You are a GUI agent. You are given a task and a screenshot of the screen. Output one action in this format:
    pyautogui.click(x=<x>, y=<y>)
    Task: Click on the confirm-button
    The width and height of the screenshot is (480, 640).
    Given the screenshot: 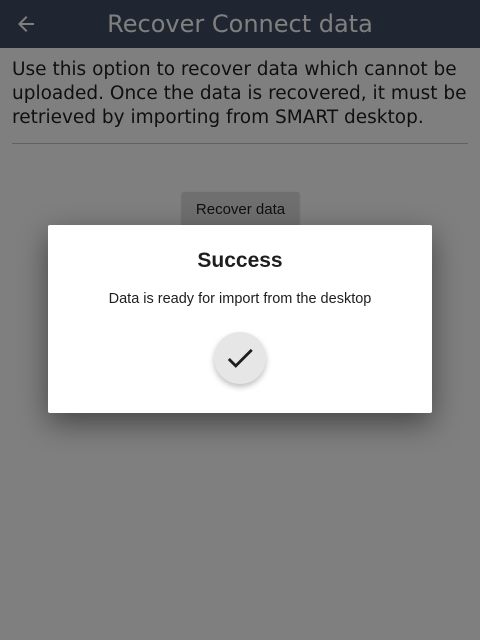 What is the action you would take?
    pyautogui.click(x=240, y=358)
    